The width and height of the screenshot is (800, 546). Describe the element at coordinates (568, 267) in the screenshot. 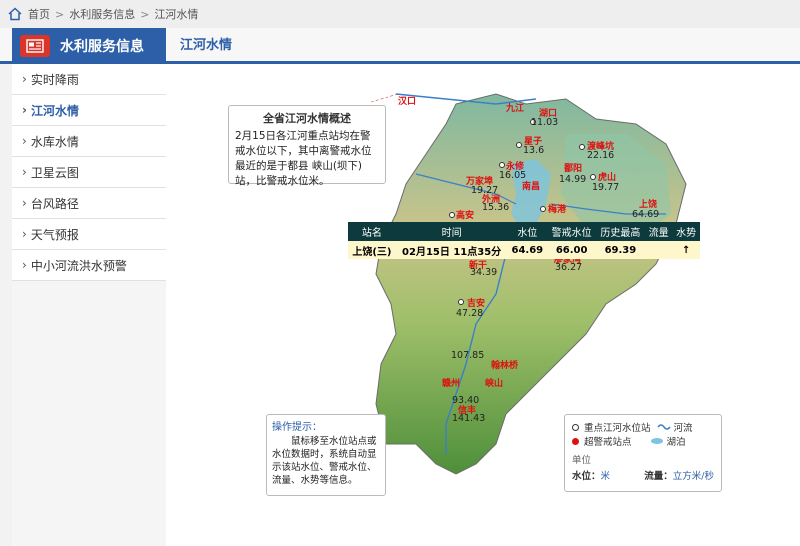

I see `map-value-lichuan: 36.27` at that location.